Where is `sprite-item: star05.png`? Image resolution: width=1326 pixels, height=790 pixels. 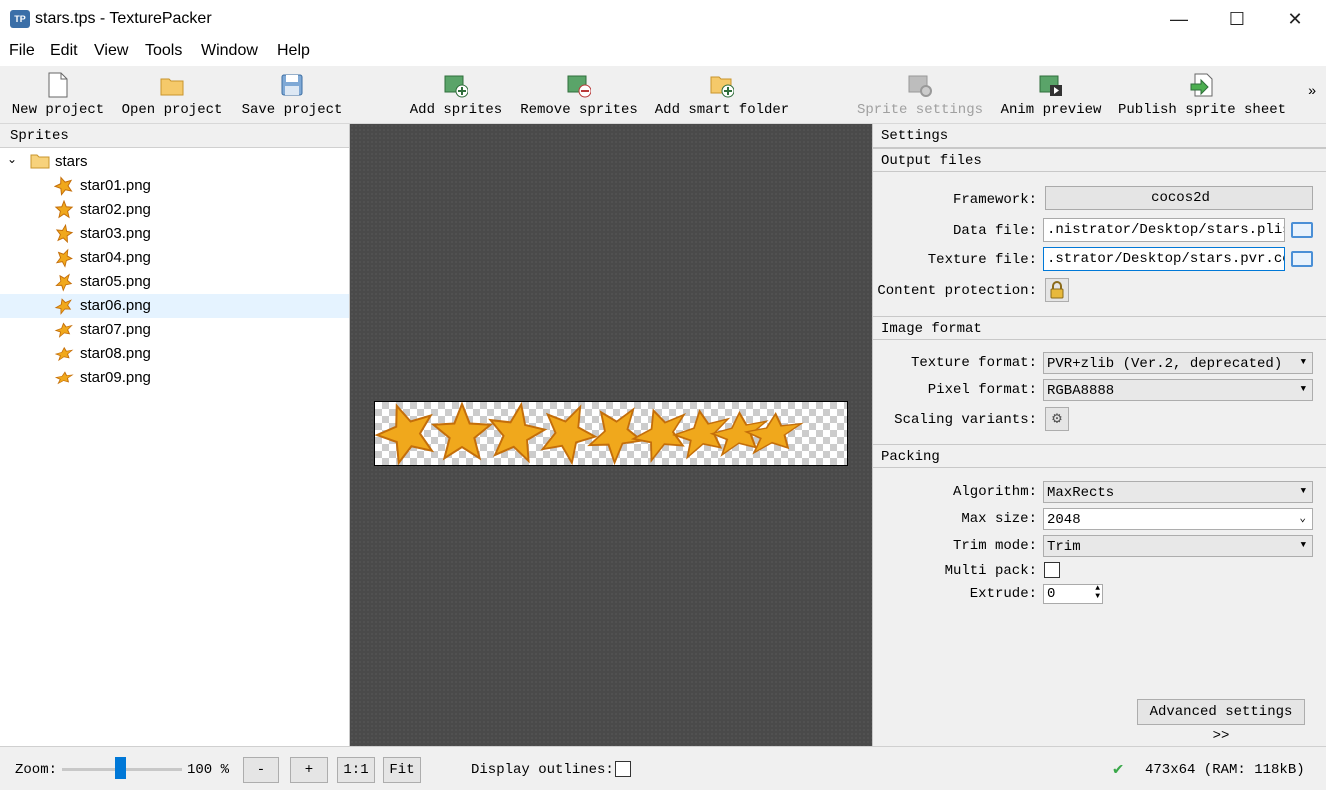
sprite-item: star05.png is located at coordinates (174, 282).